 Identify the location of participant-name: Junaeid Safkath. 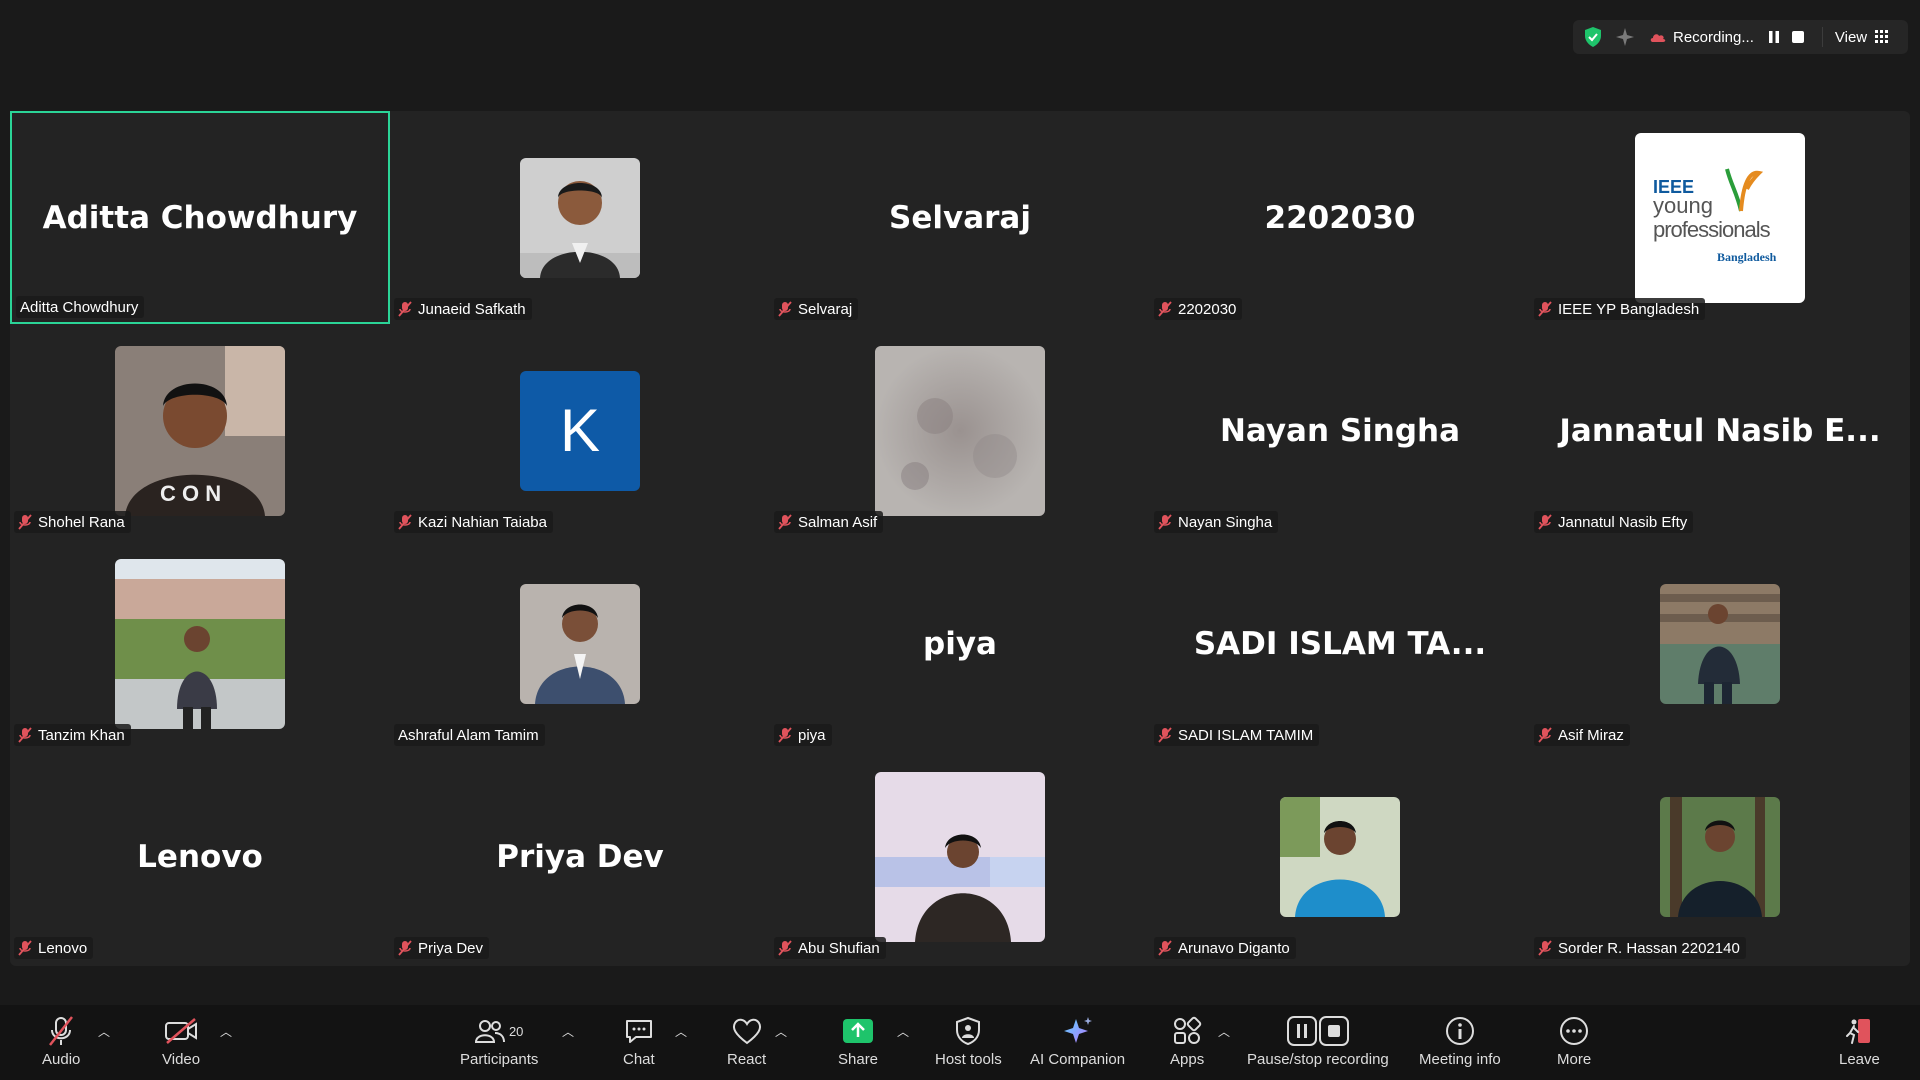
(472, 309).